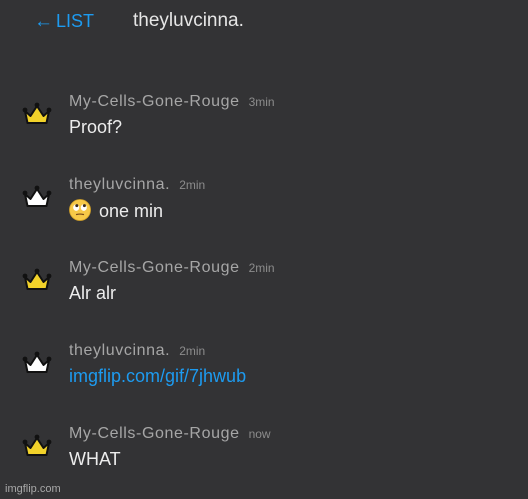 This screenshot has width=528, height=499. What do you see at coordinates (95, 459) in the screenshot?
I see `message-text: WHAT` at bounding box center [95, 459].